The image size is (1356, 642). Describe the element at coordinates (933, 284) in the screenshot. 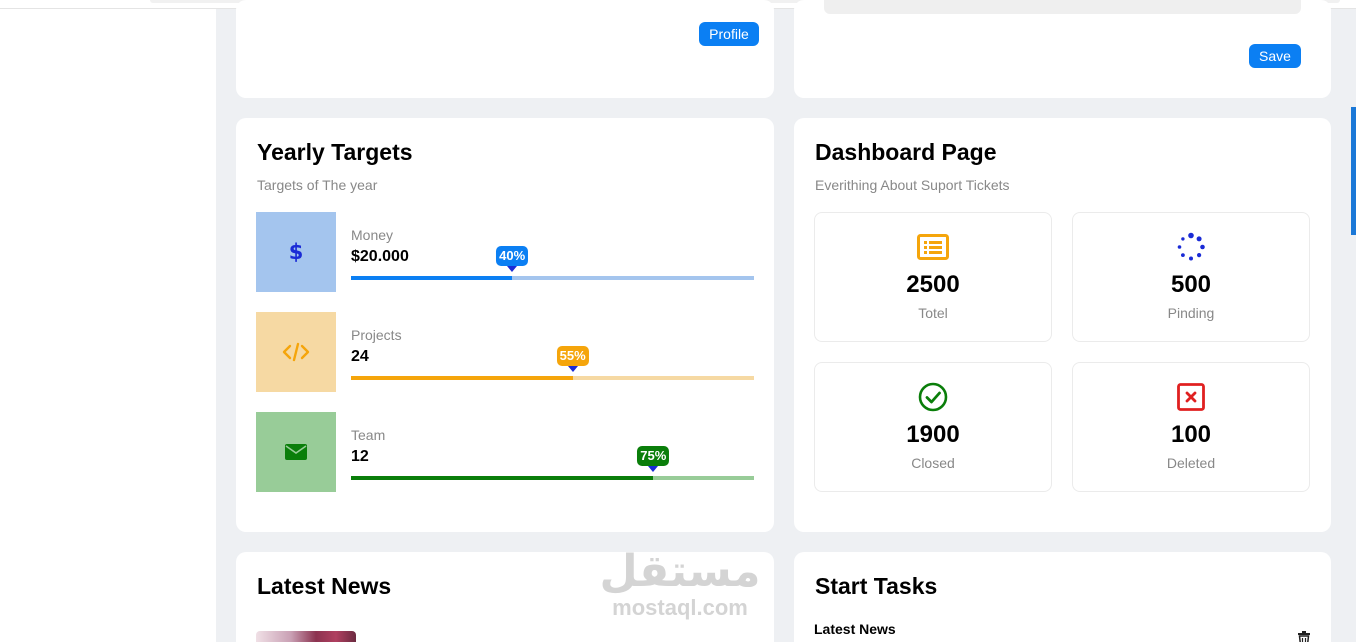

I see `ticket-number: 2500` at that location.